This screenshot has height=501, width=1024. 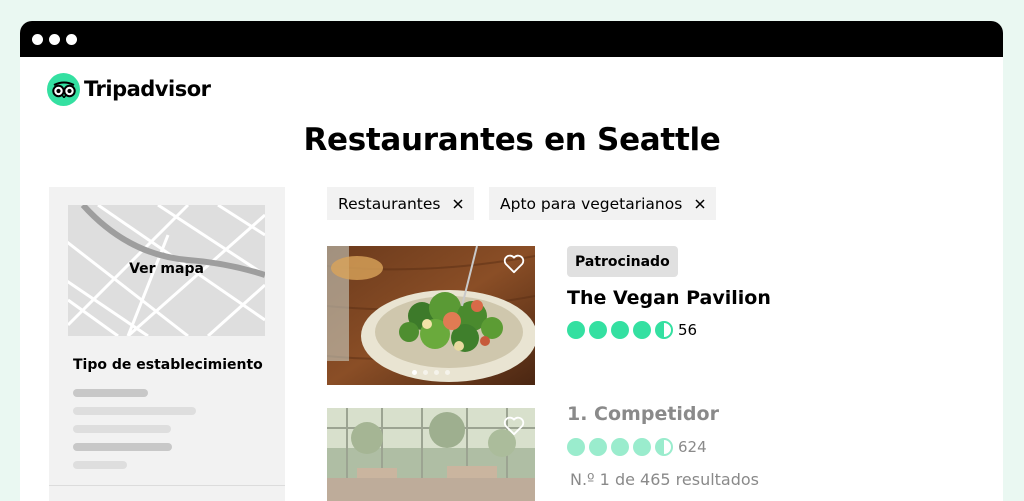 I want to click on review-count: 624, so click(x=692, y=447).